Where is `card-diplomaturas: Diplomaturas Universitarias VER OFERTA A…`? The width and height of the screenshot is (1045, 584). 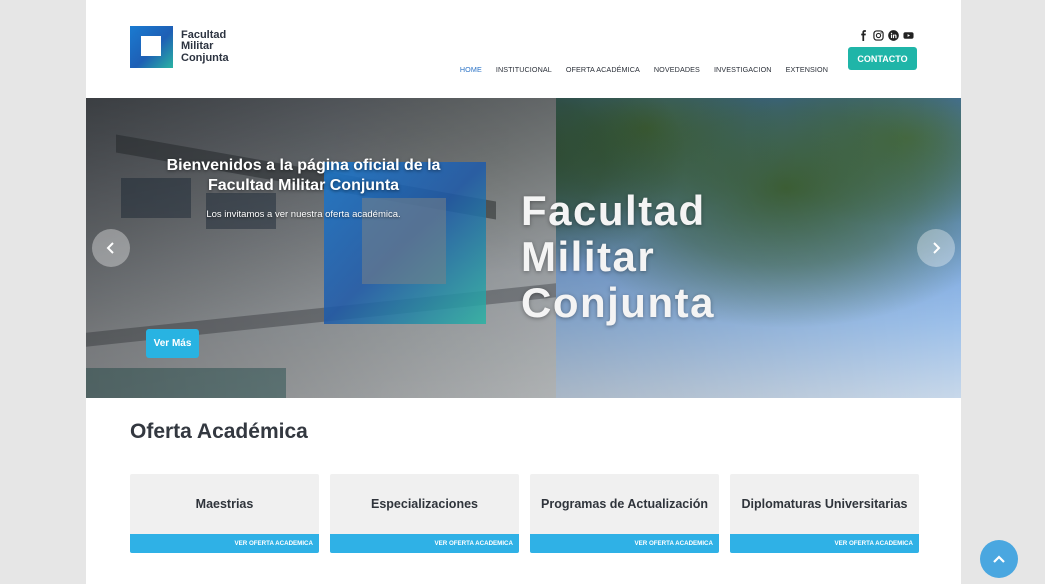 card-diplomaturas: Diplomaturas Universitarias VER OFERTA A… is located at coordinates (824, 513).